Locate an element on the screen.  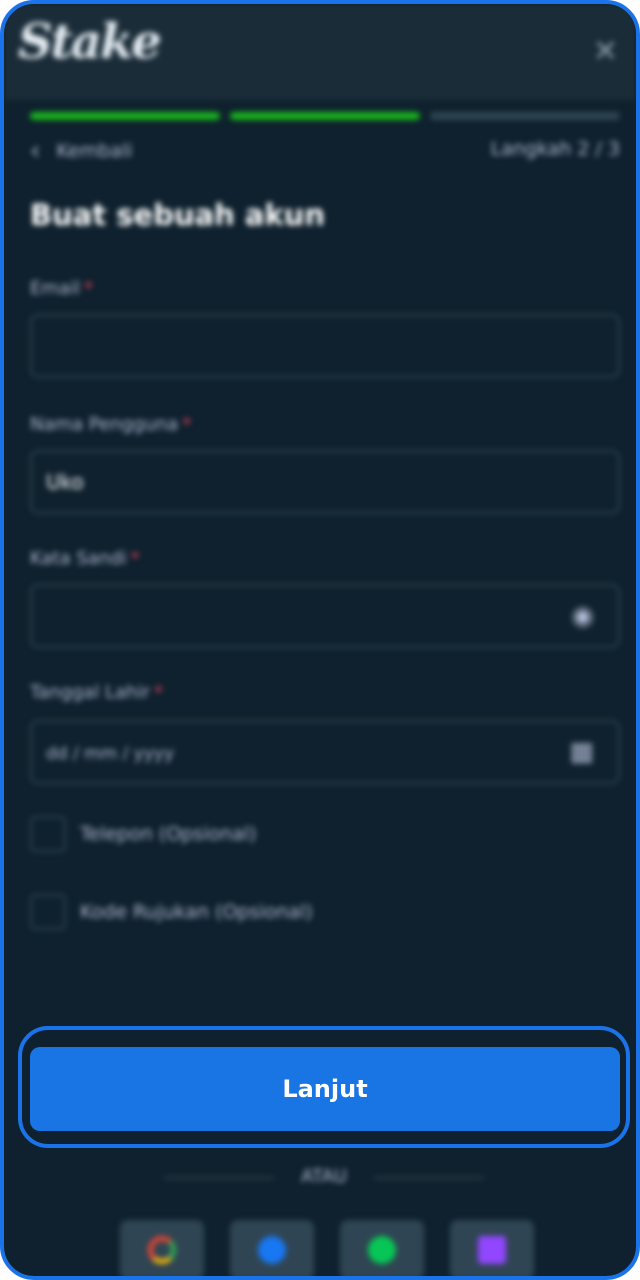
phone-optional-checkbox: Telepon (Opsional) is located at coordinates (143, 834).